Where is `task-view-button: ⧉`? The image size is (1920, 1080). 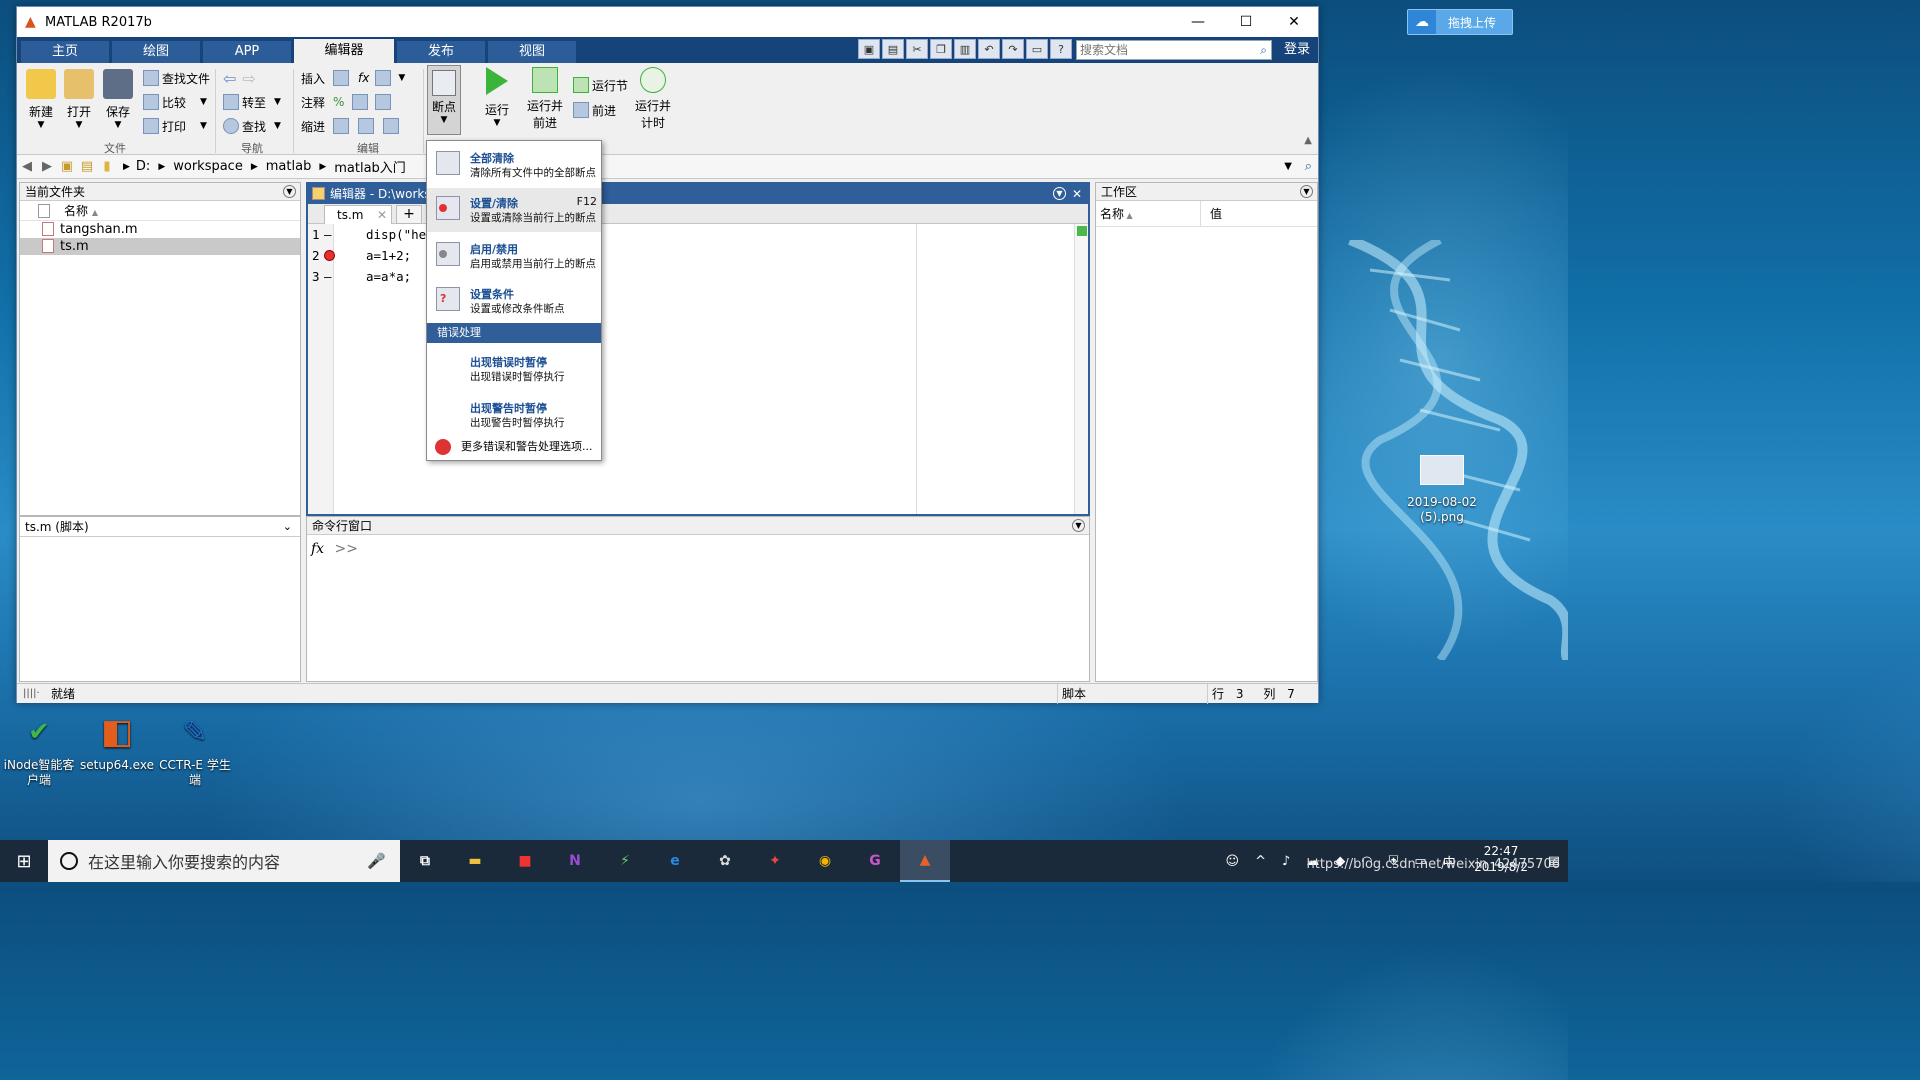
task-view-button: ⧉ is located at coordinates (425, 861).